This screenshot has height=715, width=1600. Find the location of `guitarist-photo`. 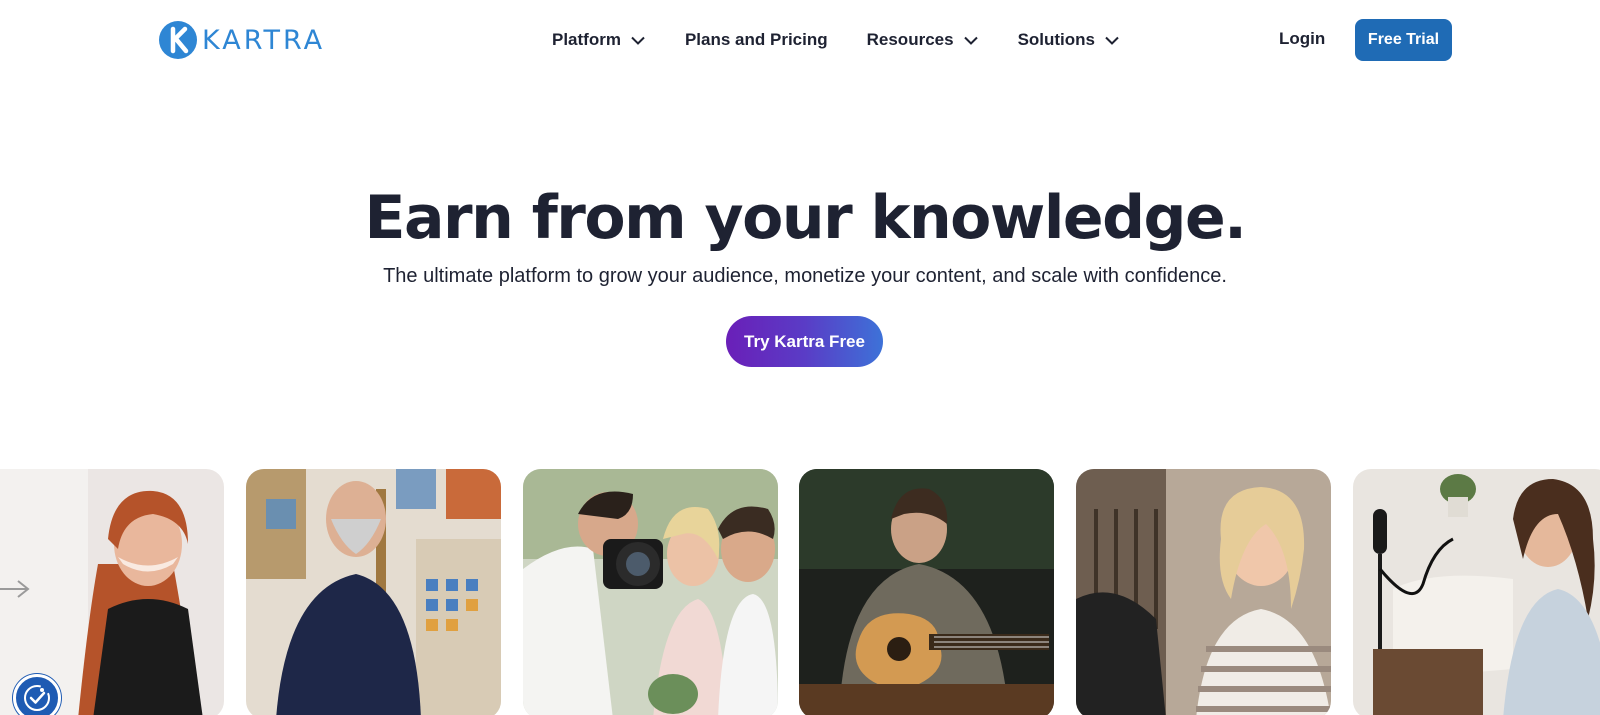

guitarist-photo is located at coordinates (926, 592).